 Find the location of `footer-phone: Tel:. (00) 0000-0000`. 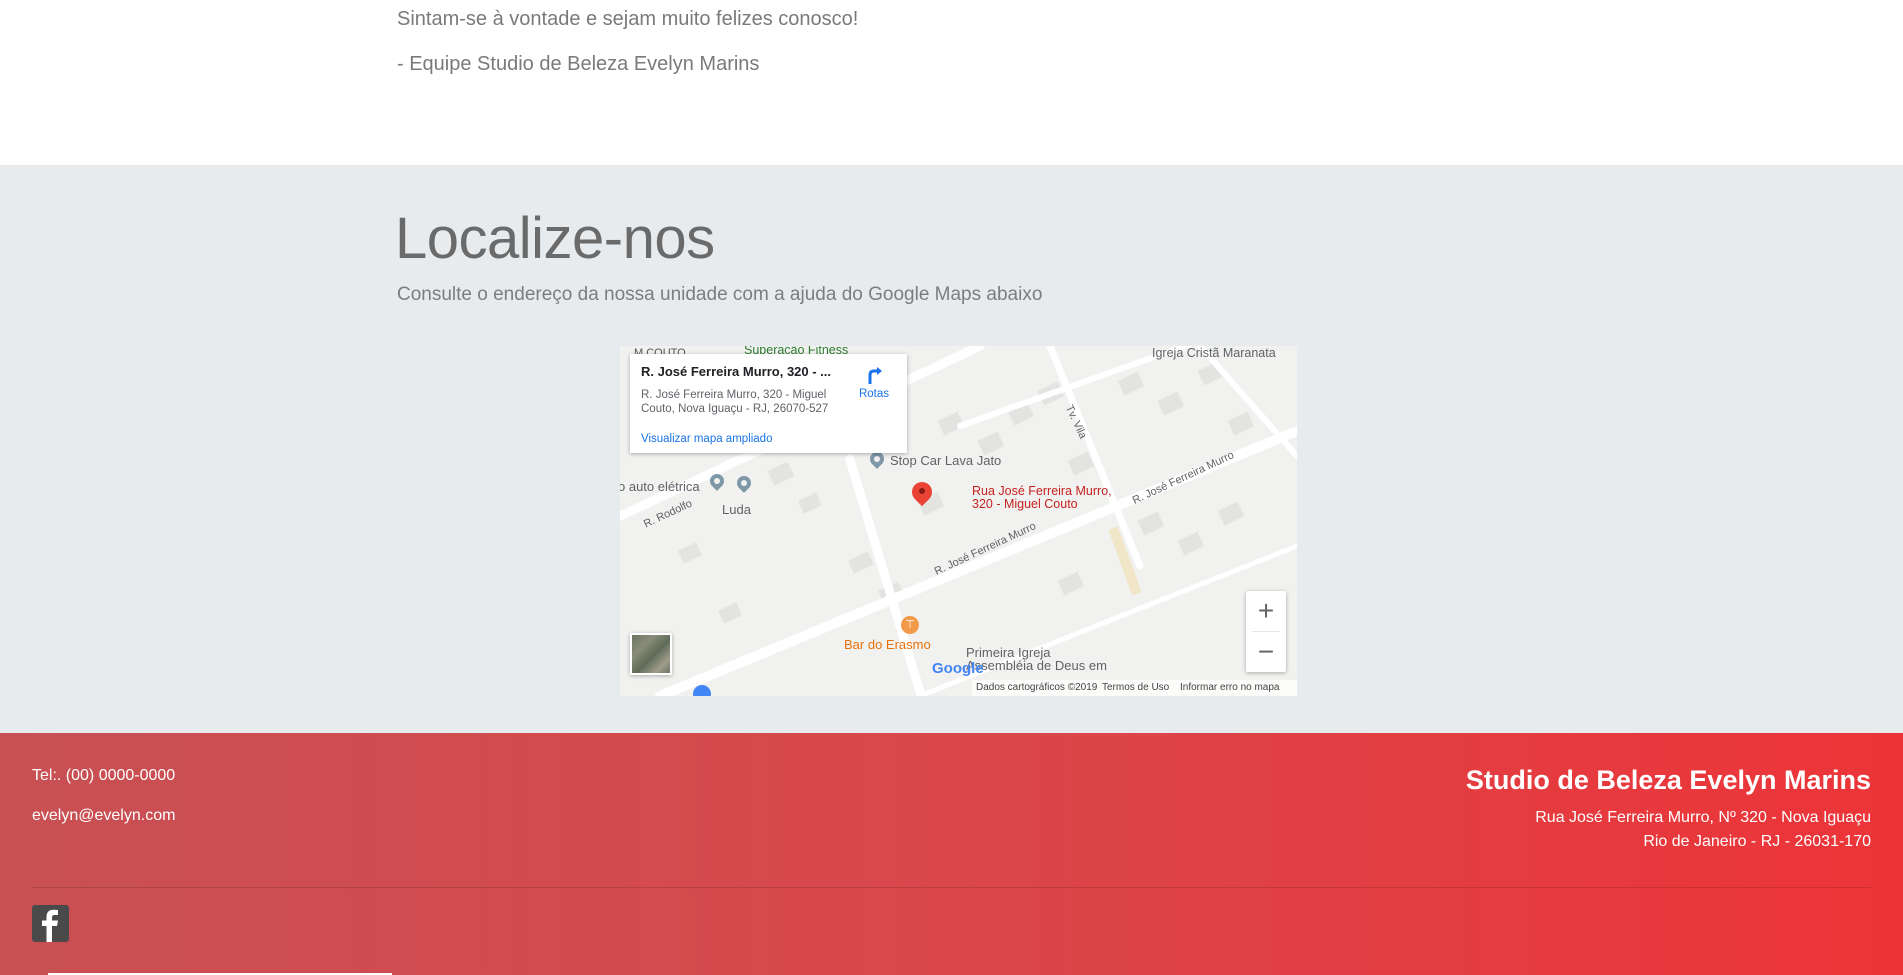

footer-phone: Tel:. (00) 0000-0000 is located at coordinates (103, 776).